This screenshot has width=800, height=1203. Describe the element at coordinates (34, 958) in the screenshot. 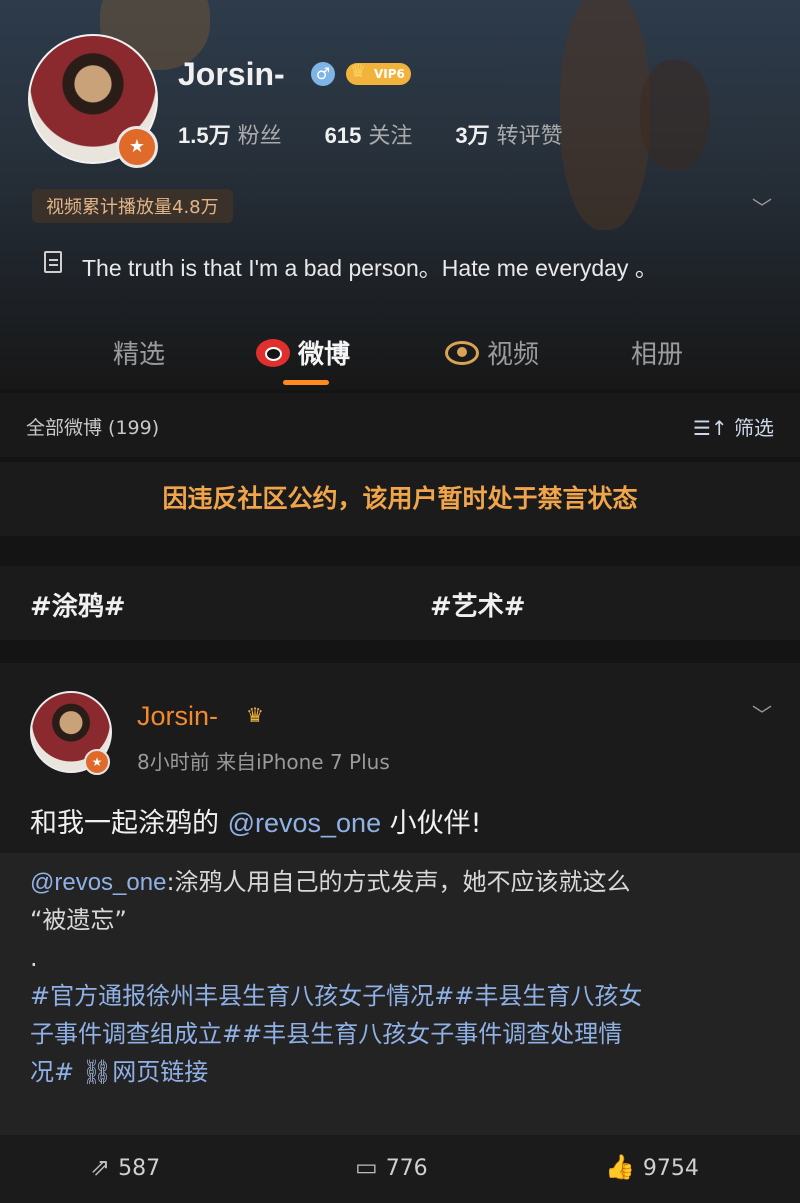

I see `repost-text-line: .` at that location.